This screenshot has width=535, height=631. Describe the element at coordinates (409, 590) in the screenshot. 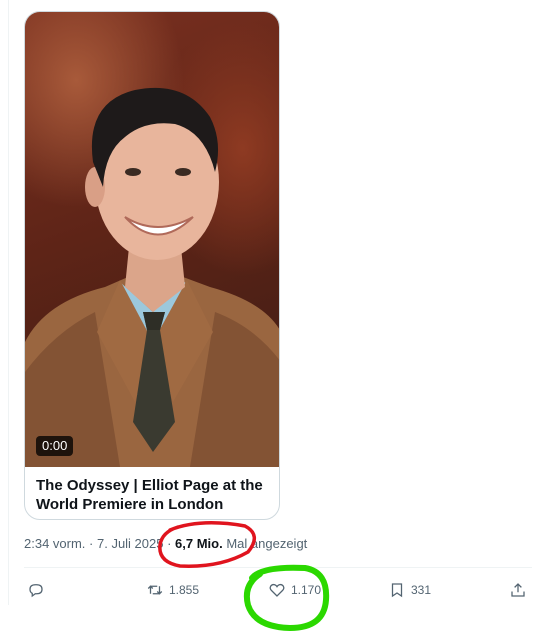

I see `bookmark-button: 331` at that location.